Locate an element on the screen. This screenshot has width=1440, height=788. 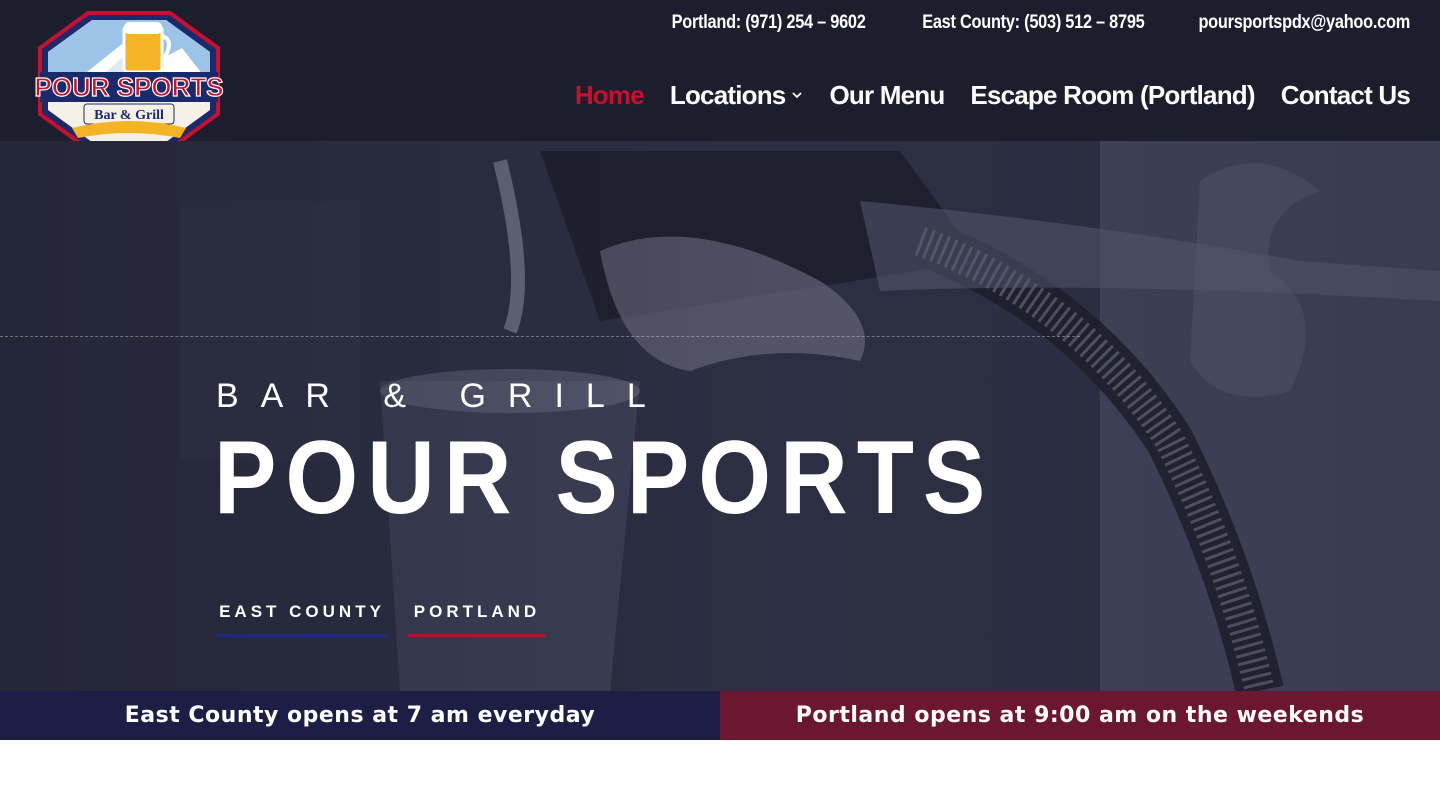
chevron-down-icon is located at coordinates (797, 95).